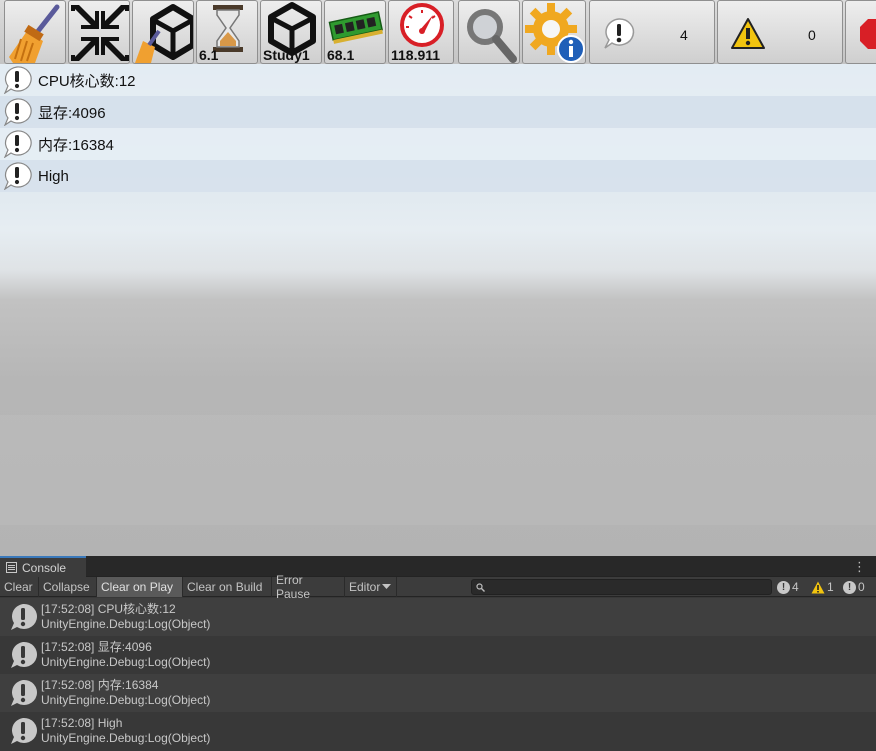 The image size is (876, 751). Describe the element at coordinates (76, 145) in the screenshot. I see `game-log-text: 内存:16384` at that location.